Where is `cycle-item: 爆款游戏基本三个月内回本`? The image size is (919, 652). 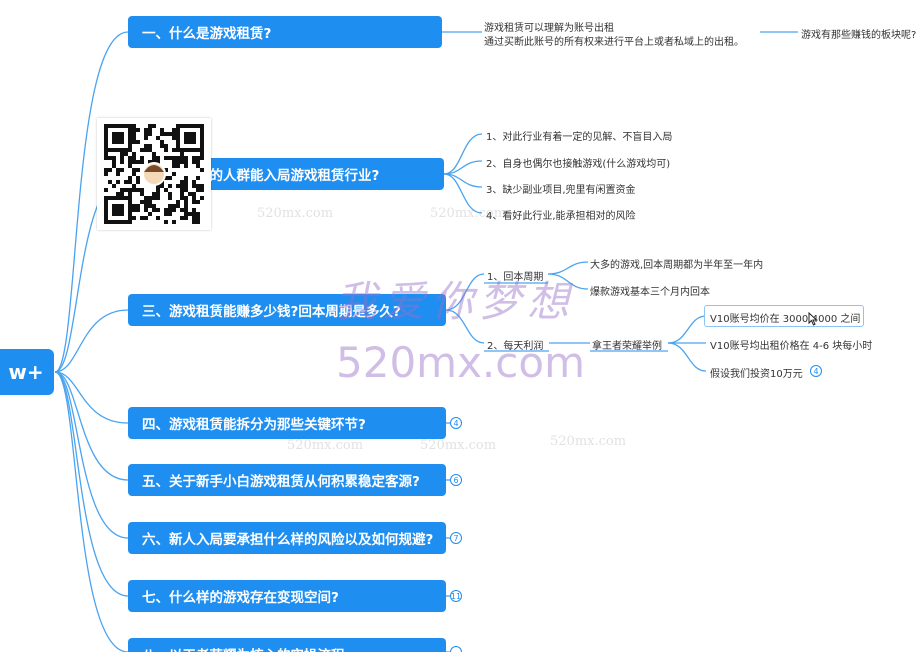 cycle-item: 爆款游戏基本三个月内回本 is located at coordinates (650, 290).